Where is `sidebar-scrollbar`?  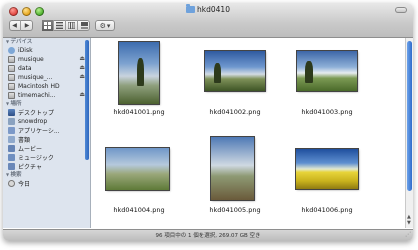
sidebar-scrollbar is located at coordinates (87, 100).